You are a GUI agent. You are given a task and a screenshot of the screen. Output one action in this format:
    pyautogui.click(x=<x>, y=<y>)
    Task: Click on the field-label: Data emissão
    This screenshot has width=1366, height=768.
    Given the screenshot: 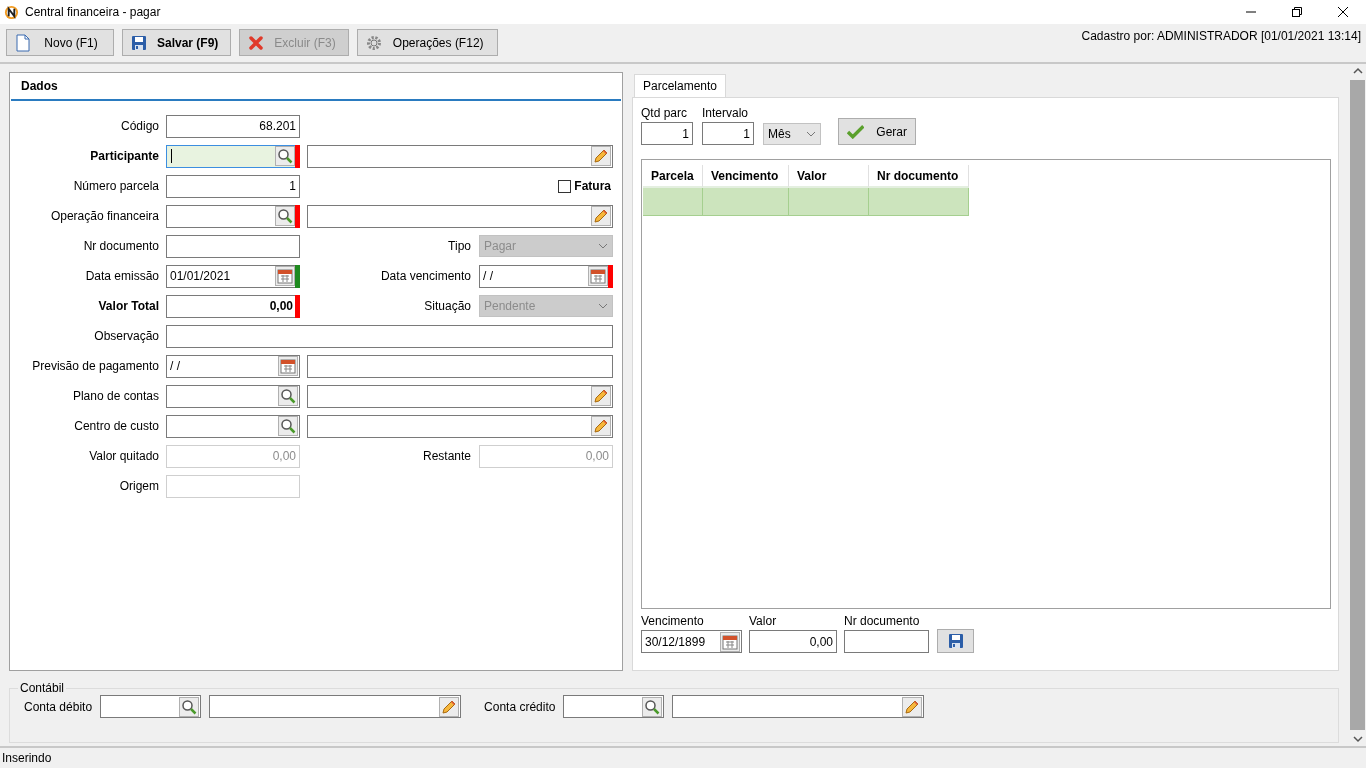 What is the action you would take?
    pyautogui.click(x=121, y=276)
    